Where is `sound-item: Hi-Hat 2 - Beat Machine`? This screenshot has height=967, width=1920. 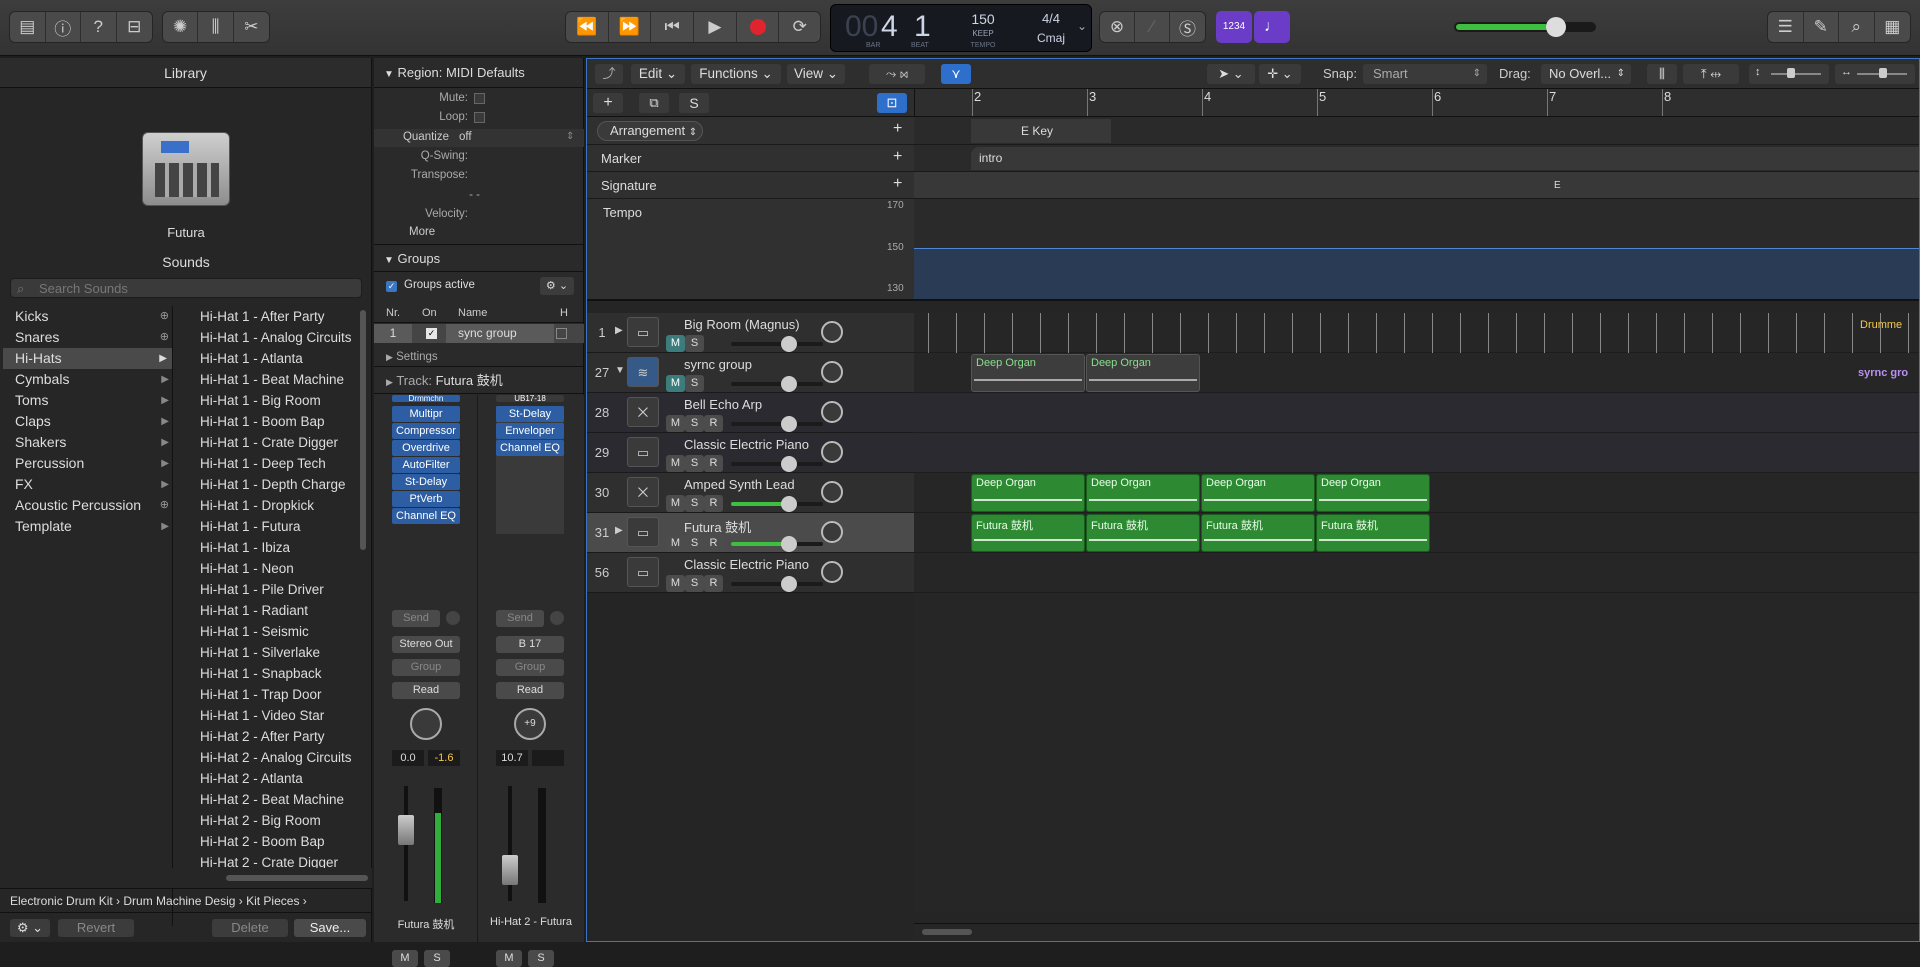 sound-item: Hi-Hat 2 - Beat Machine is located at coordinates (272, 799).